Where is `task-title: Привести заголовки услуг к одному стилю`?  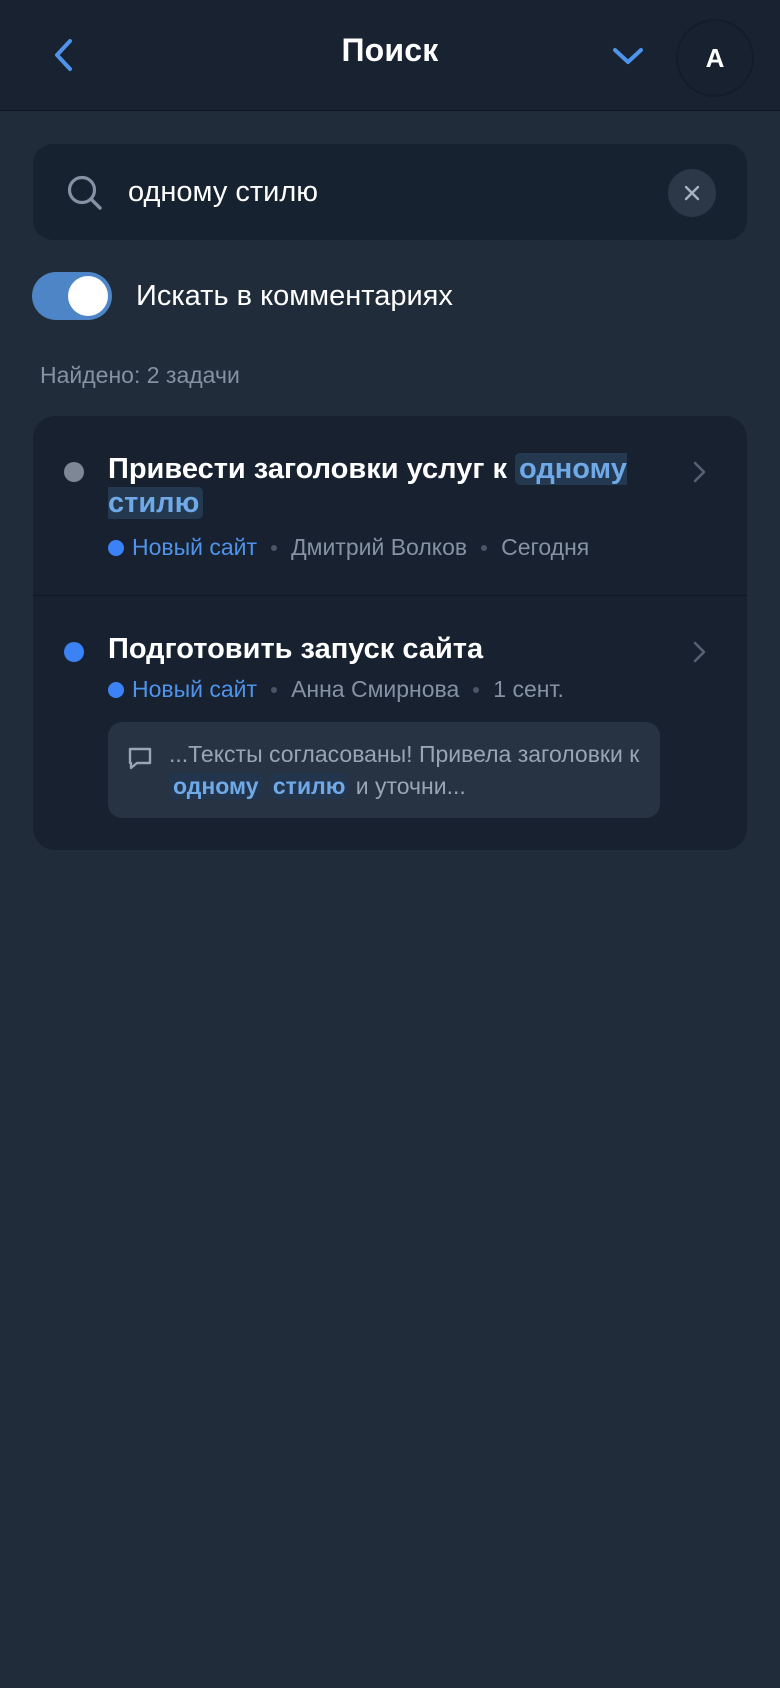 task-title: Привести заголовки услуг к одному стилю is located at coordinates (367, 486).